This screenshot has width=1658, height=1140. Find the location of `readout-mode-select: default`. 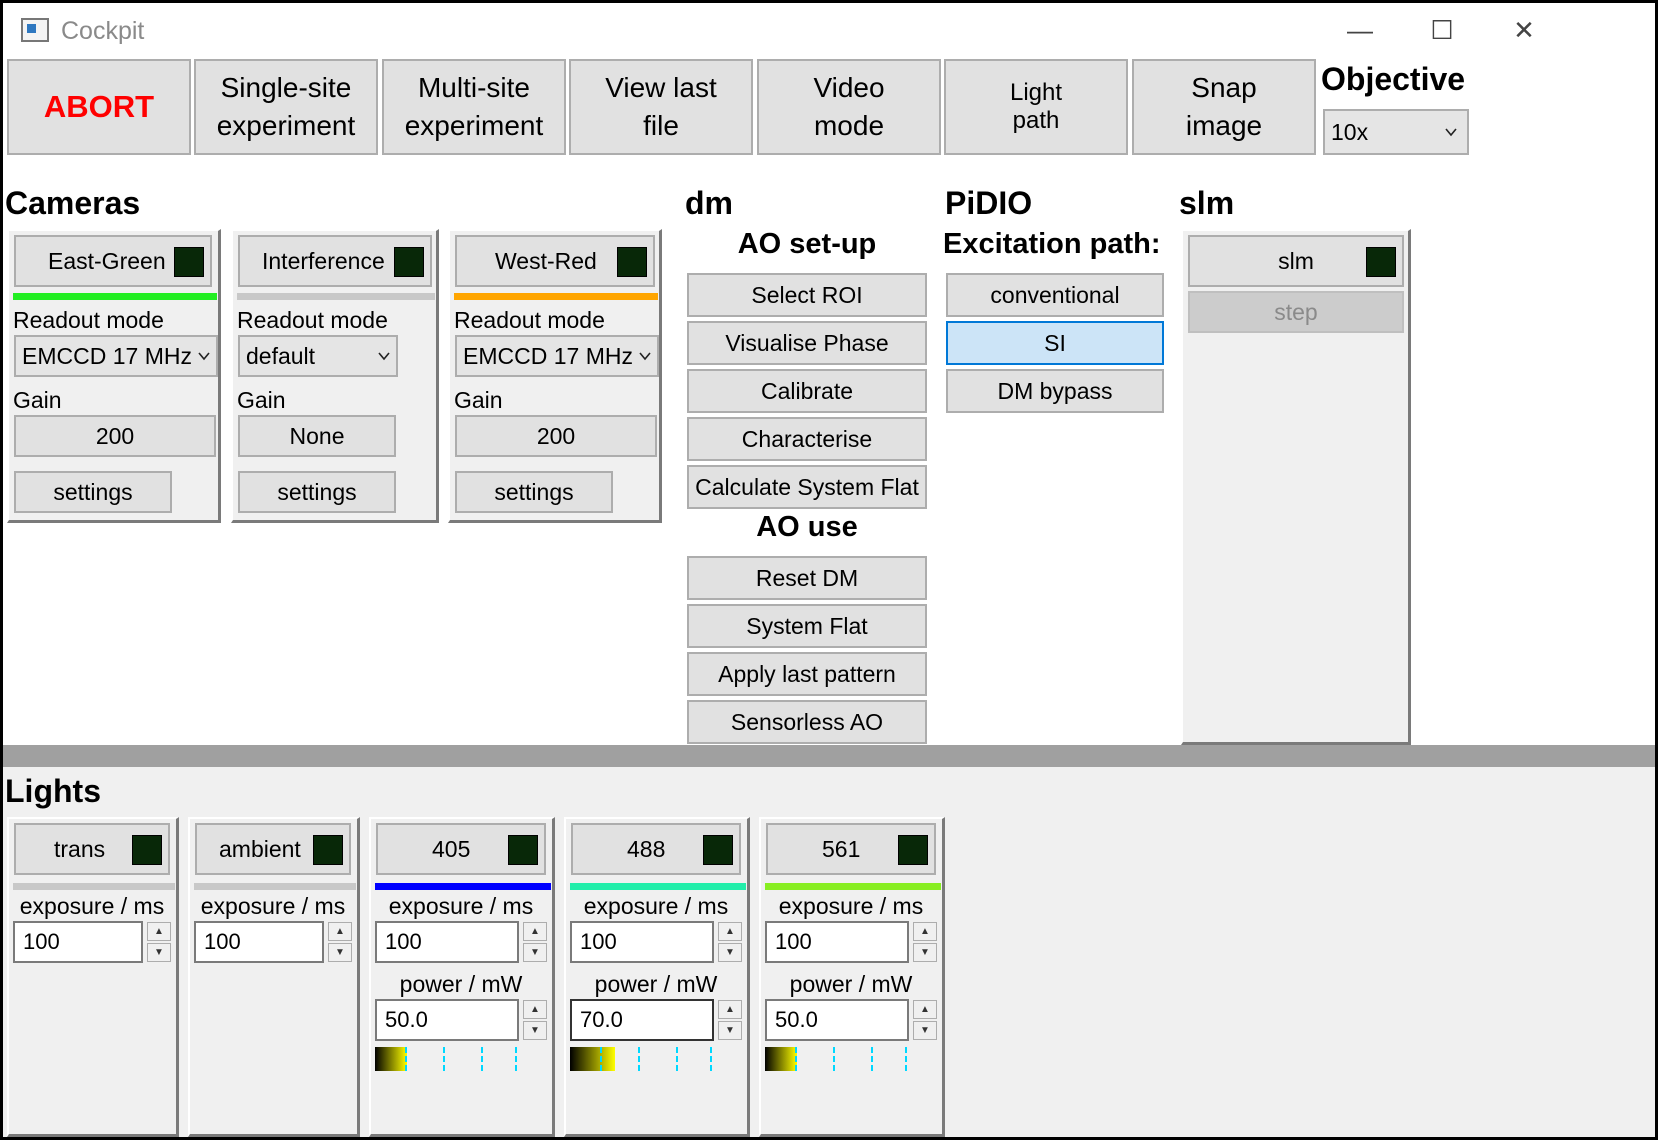

readout-mode-select: default is located at coordinates (318, 356).